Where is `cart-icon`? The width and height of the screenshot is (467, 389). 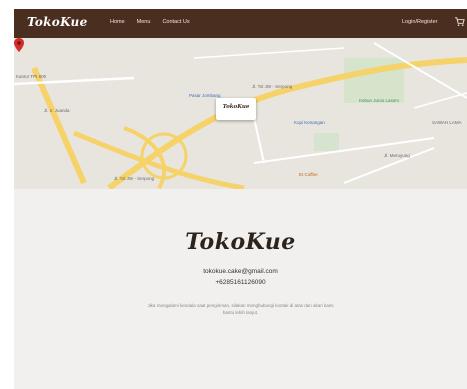 cart-icon is located at coordinates (459, 21).